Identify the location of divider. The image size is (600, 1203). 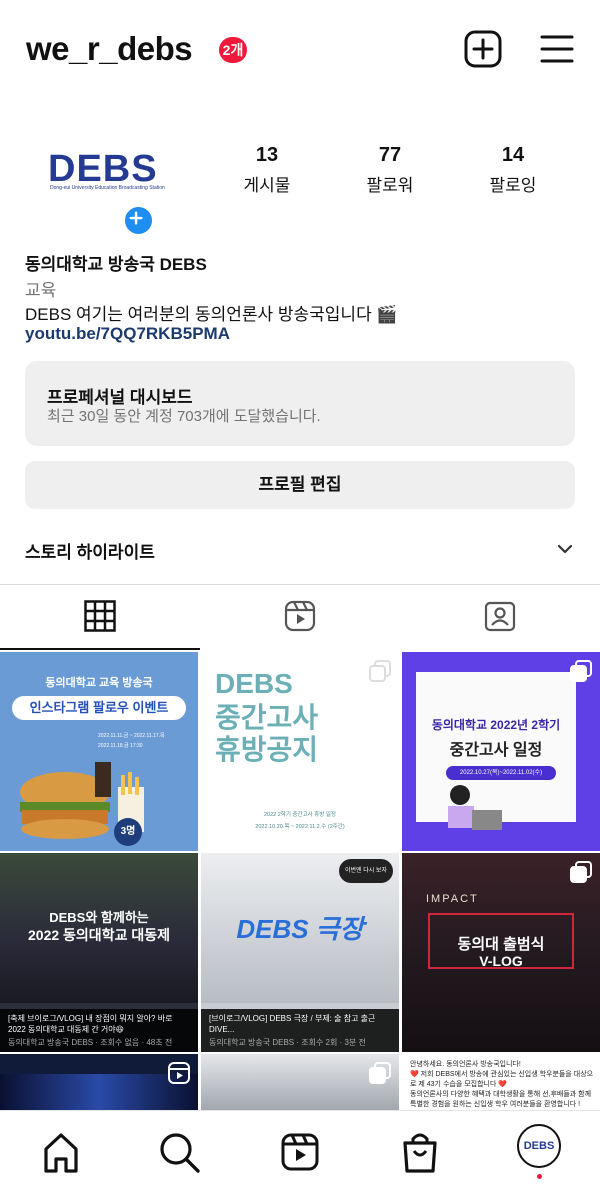
(300, 584).